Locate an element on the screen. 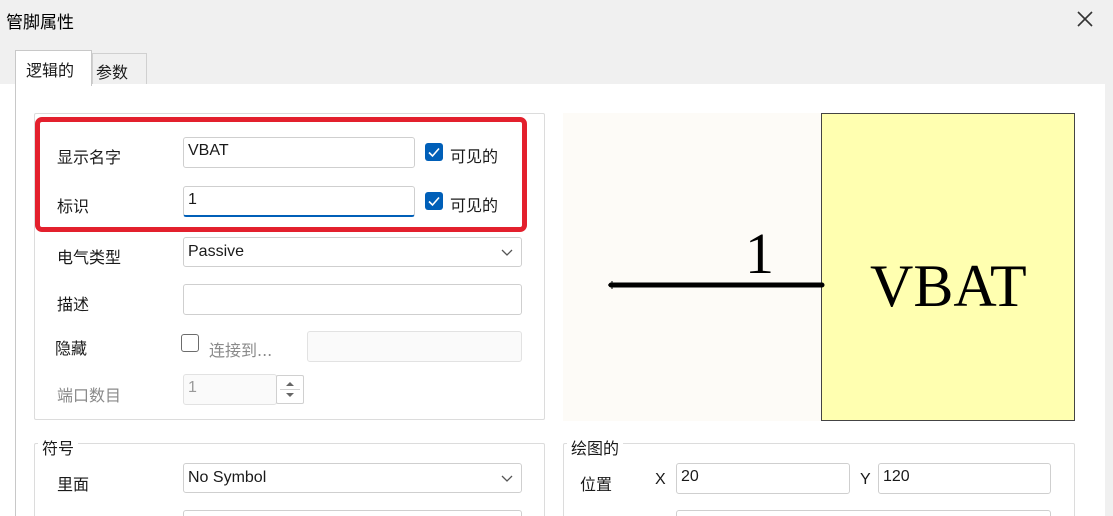 This screenshot has width=1113, height=516. tab-logical: 逻辑的 is located at coordinates (53, 68).